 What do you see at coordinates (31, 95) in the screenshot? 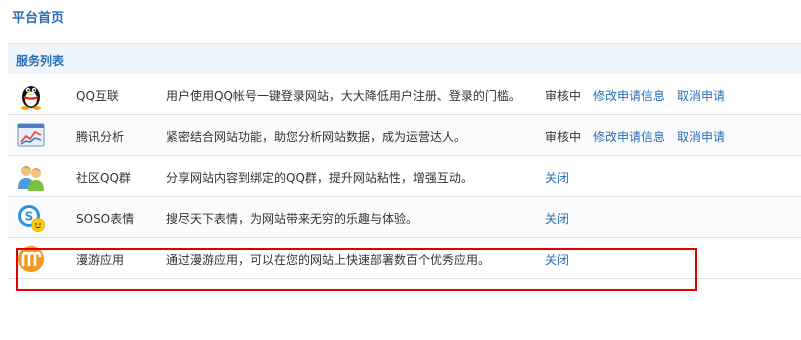
I see `qq-penguin-icon` at bounding box center [31, 95].